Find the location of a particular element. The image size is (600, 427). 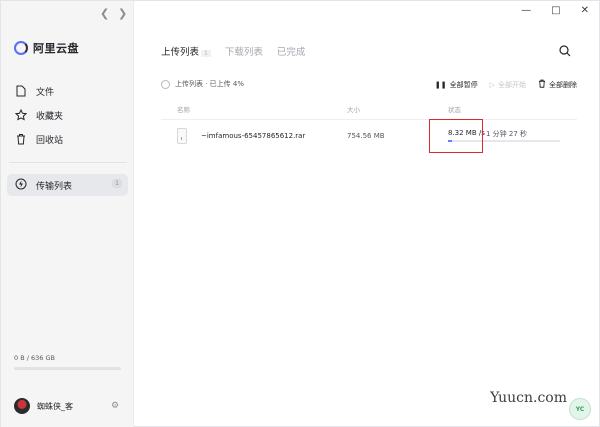

column-header-size: 大小 is located at coordinates (353, 110).